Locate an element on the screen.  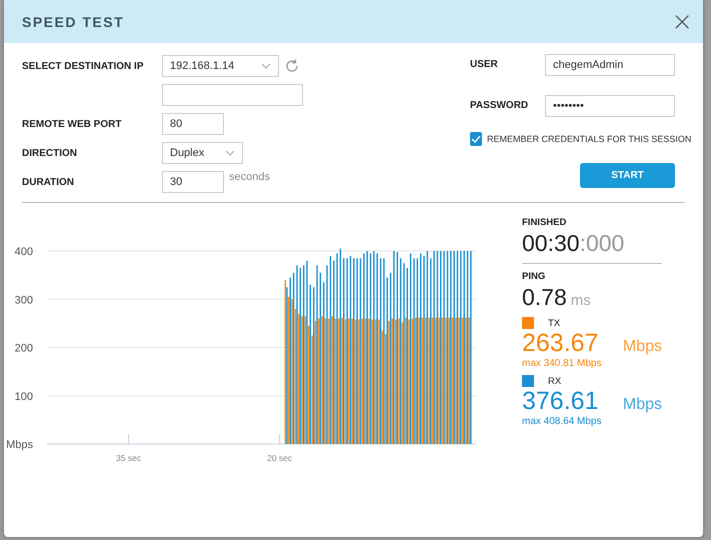
rate-value: 263.67 is located at coordinates (560, 343).